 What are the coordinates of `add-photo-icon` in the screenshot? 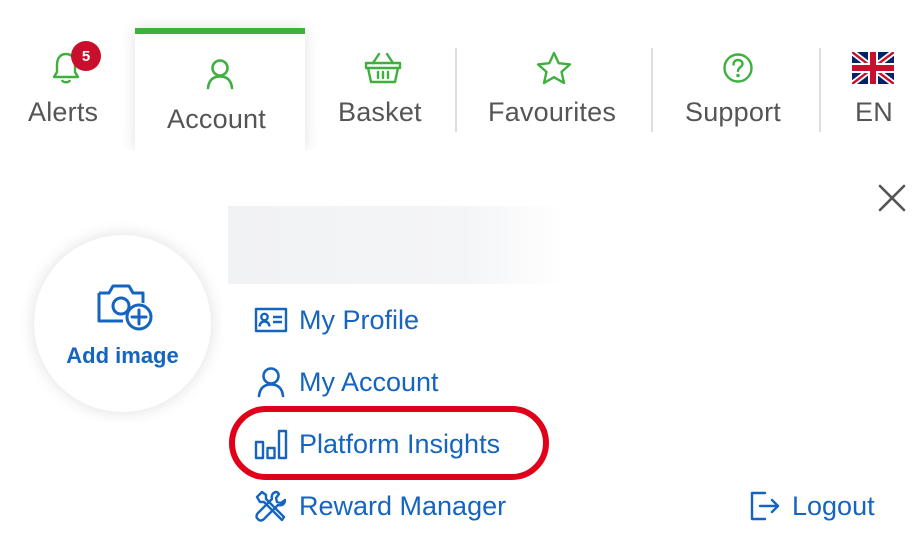 It's located at (125, 308).